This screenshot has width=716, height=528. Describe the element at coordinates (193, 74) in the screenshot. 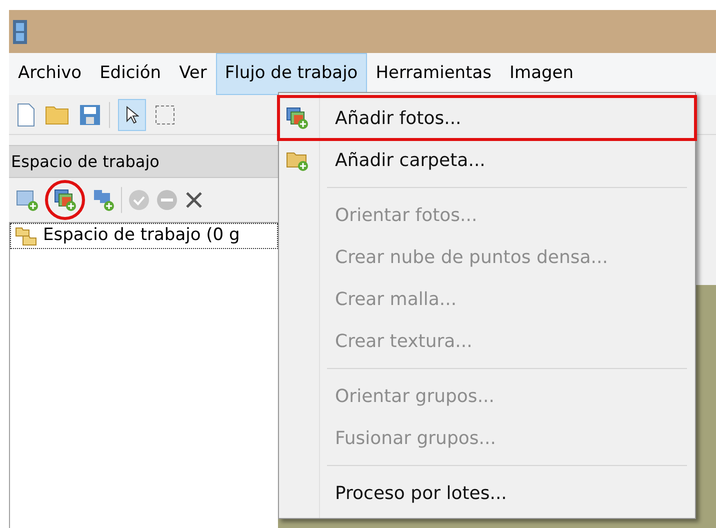

I see `menu-bar-item: Ver` at that location.